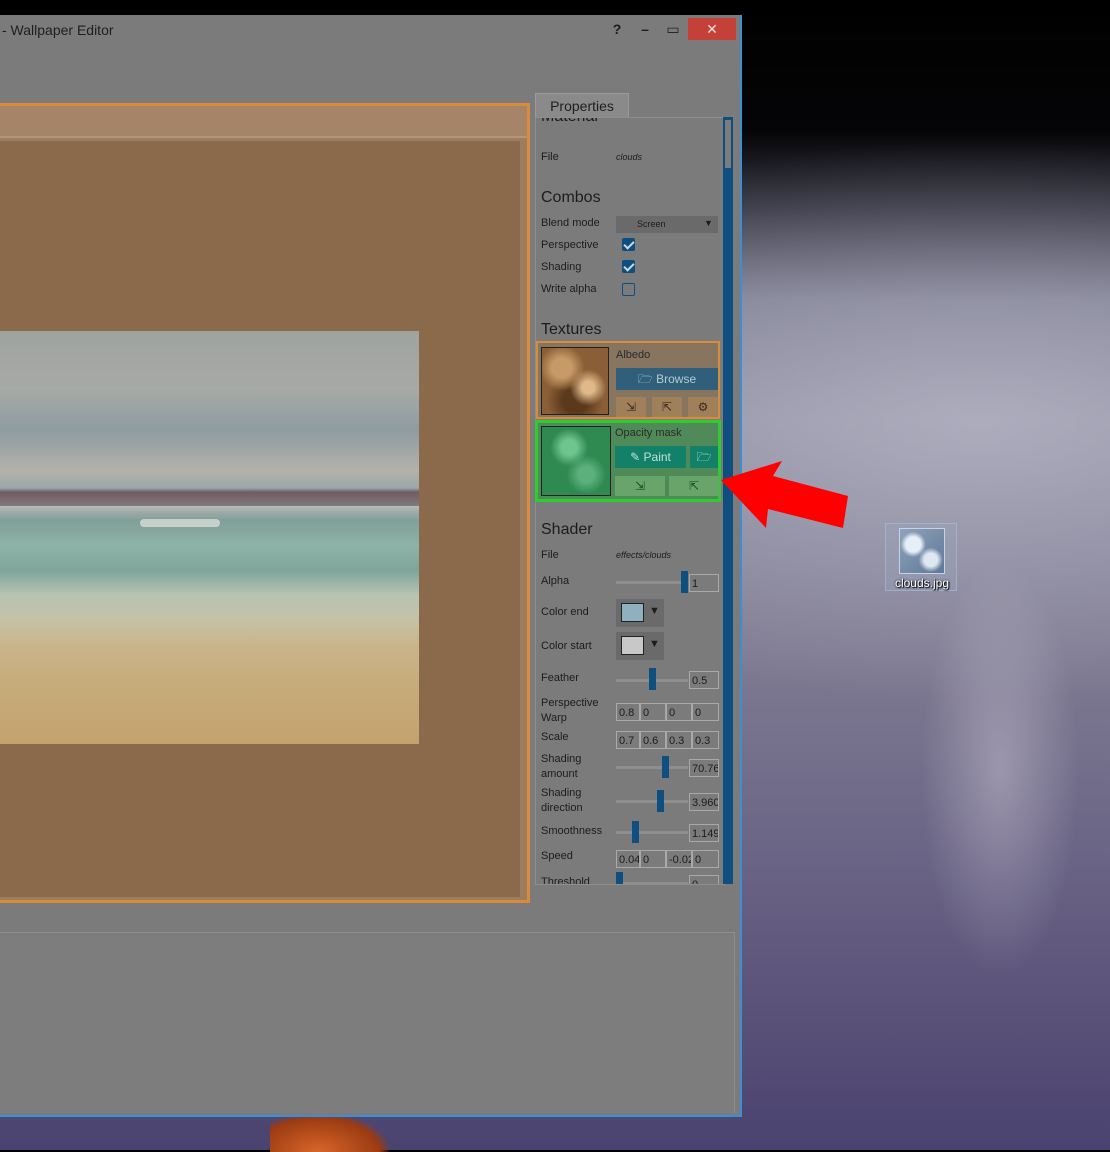 This screenshot has width=1110, height=1152. What do you see at coordinates (653, 712) in the screenshot?
I see `perspective-warp-input-2: 0` at bounding box center [653, 712].